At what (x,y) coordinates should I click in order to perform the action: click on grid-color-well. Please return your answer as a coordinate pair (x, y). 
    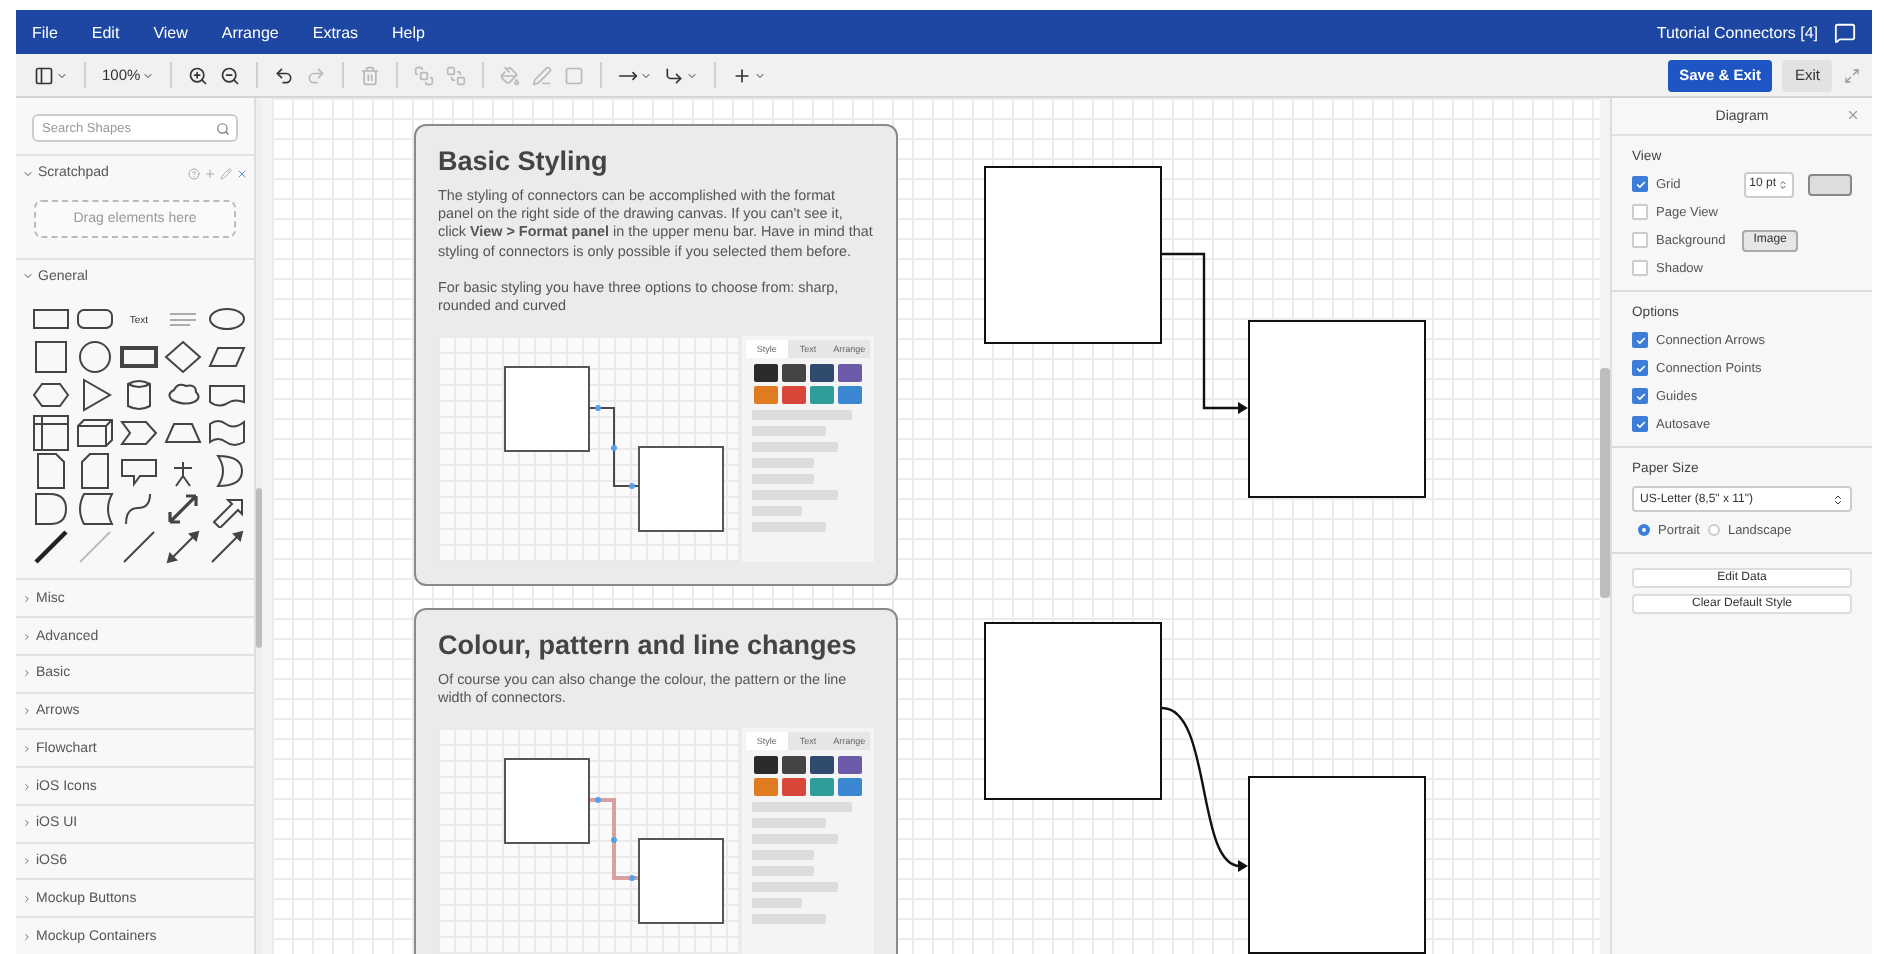
    Looking at the image, I should click on (1830, 184).